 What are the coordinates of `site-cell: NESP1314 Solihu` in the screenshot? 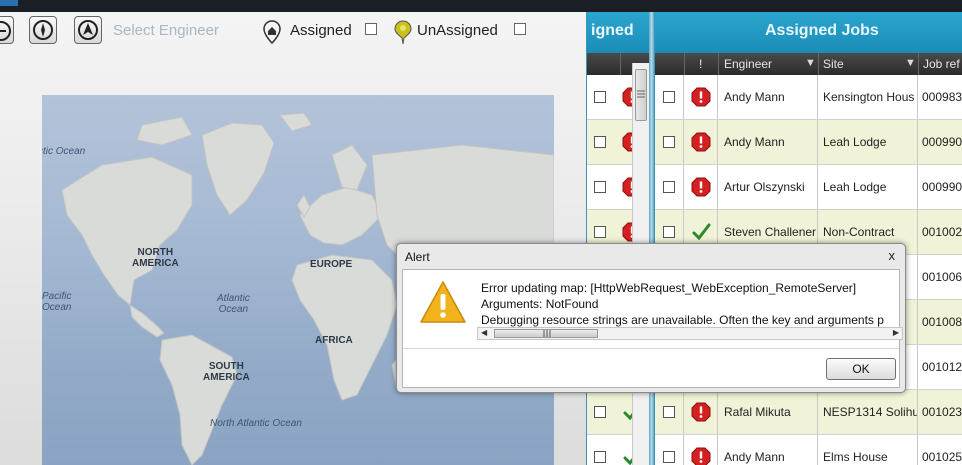 It's located at (870, 412).